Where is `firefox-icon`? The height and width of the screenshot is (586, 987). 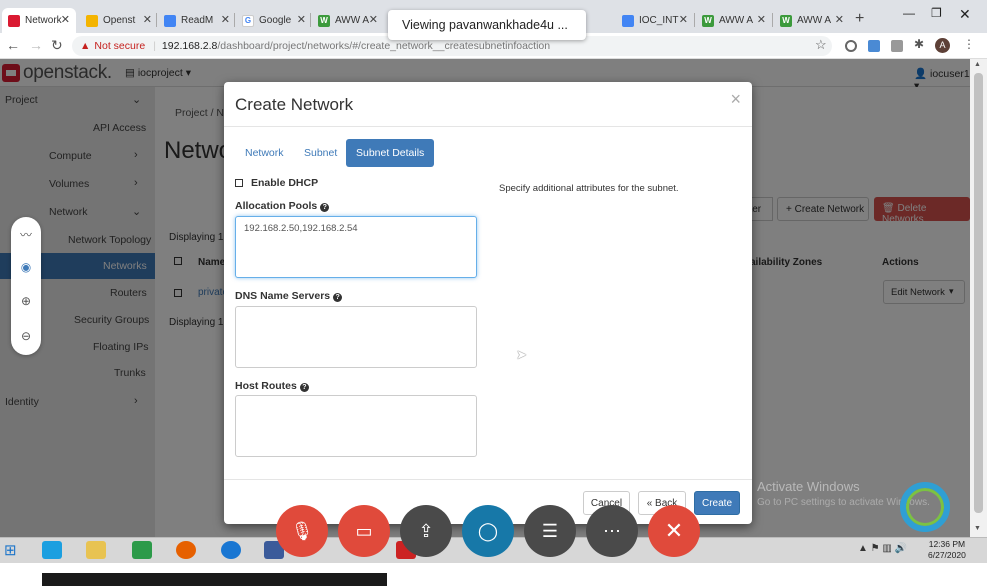
firefox-icon is located at coordinates (186, 550).